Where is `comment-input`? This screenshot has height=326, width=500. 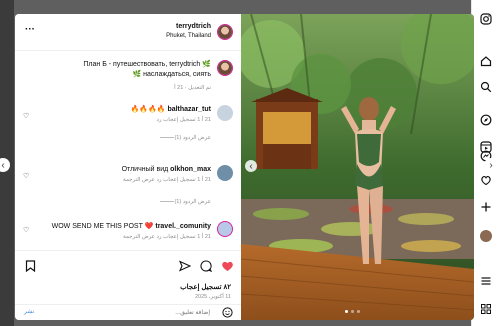
comment-input is located at coordinates (142, 312).